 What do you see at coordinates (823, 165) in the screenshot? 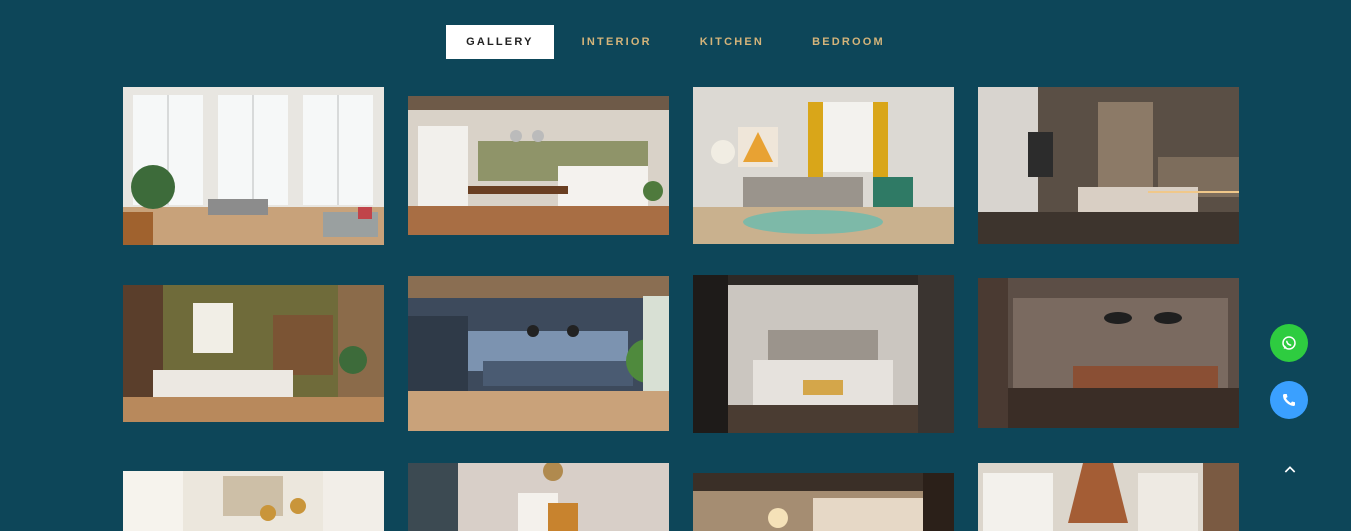
I see `living-room-yellow-curtains-image` at bounding box center [823, 165].